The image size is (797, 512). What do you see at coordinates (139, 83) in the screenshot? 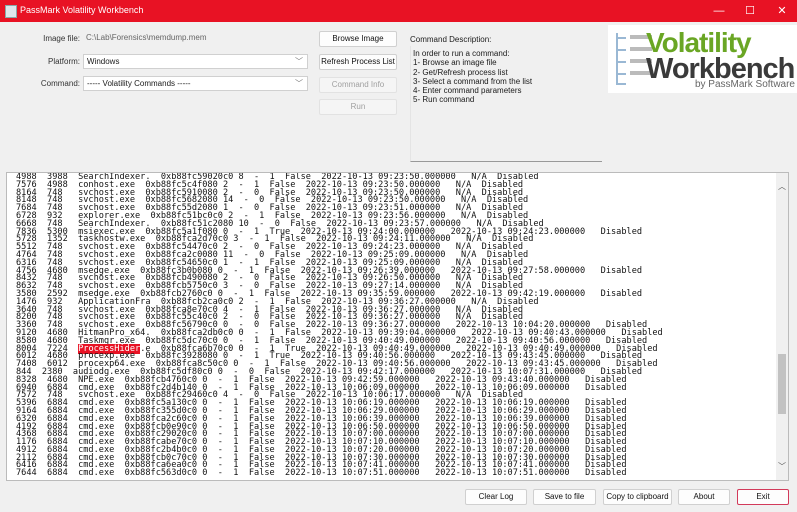
I see `command-value: ----- Volatility Commands -----` at bounding box center [139, 83].